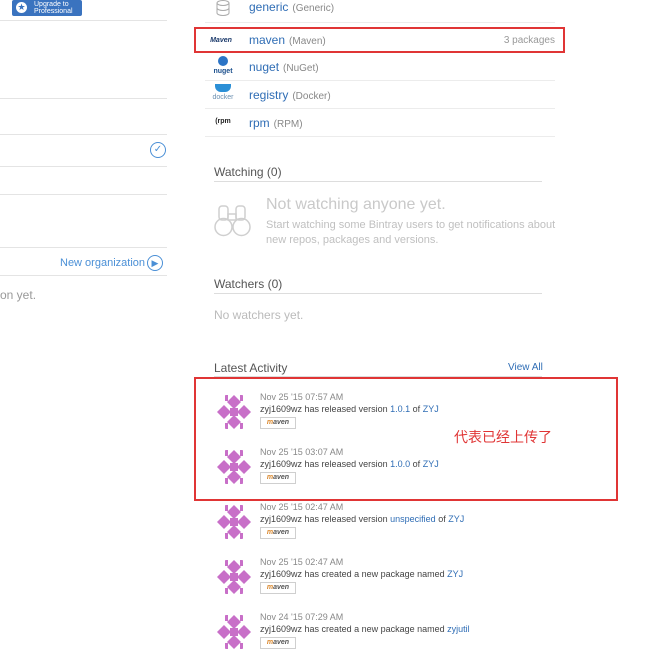  Describe the element at coordinates (313, 8) in the screenshot. I see `package-type-label: (Generic)` at that location.